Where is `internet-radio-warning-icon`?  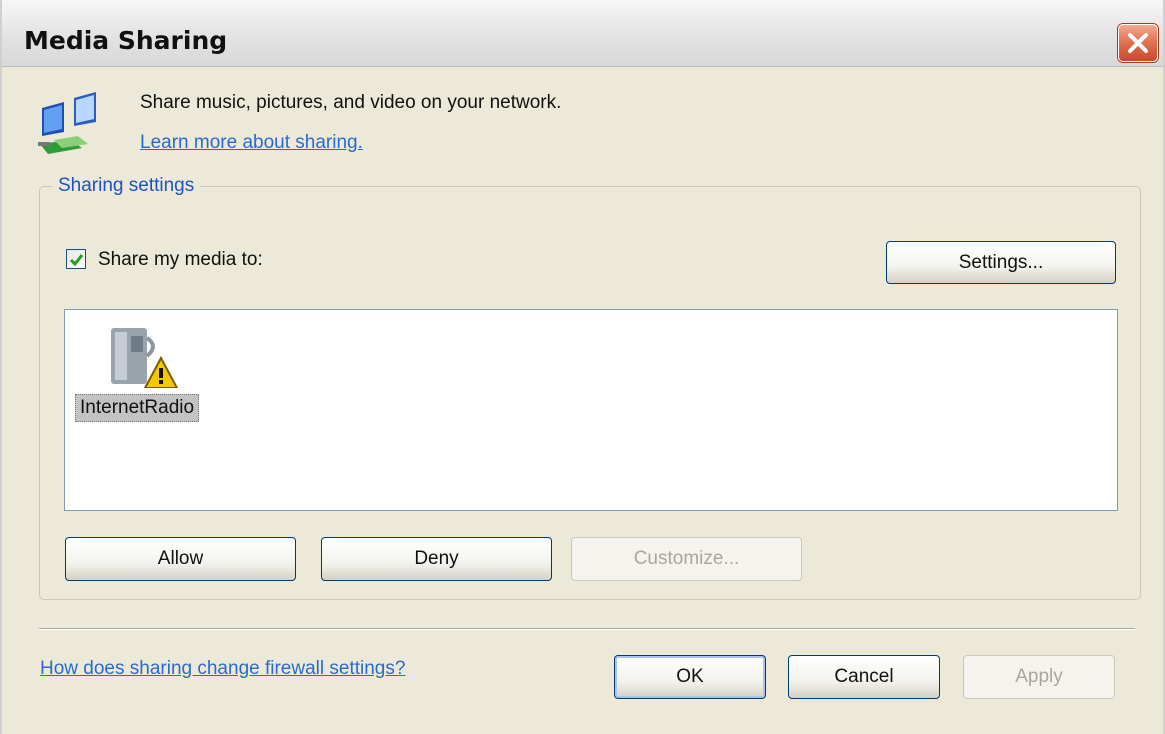 internet-radio-warning-icon is located at coordinates (143, 354).